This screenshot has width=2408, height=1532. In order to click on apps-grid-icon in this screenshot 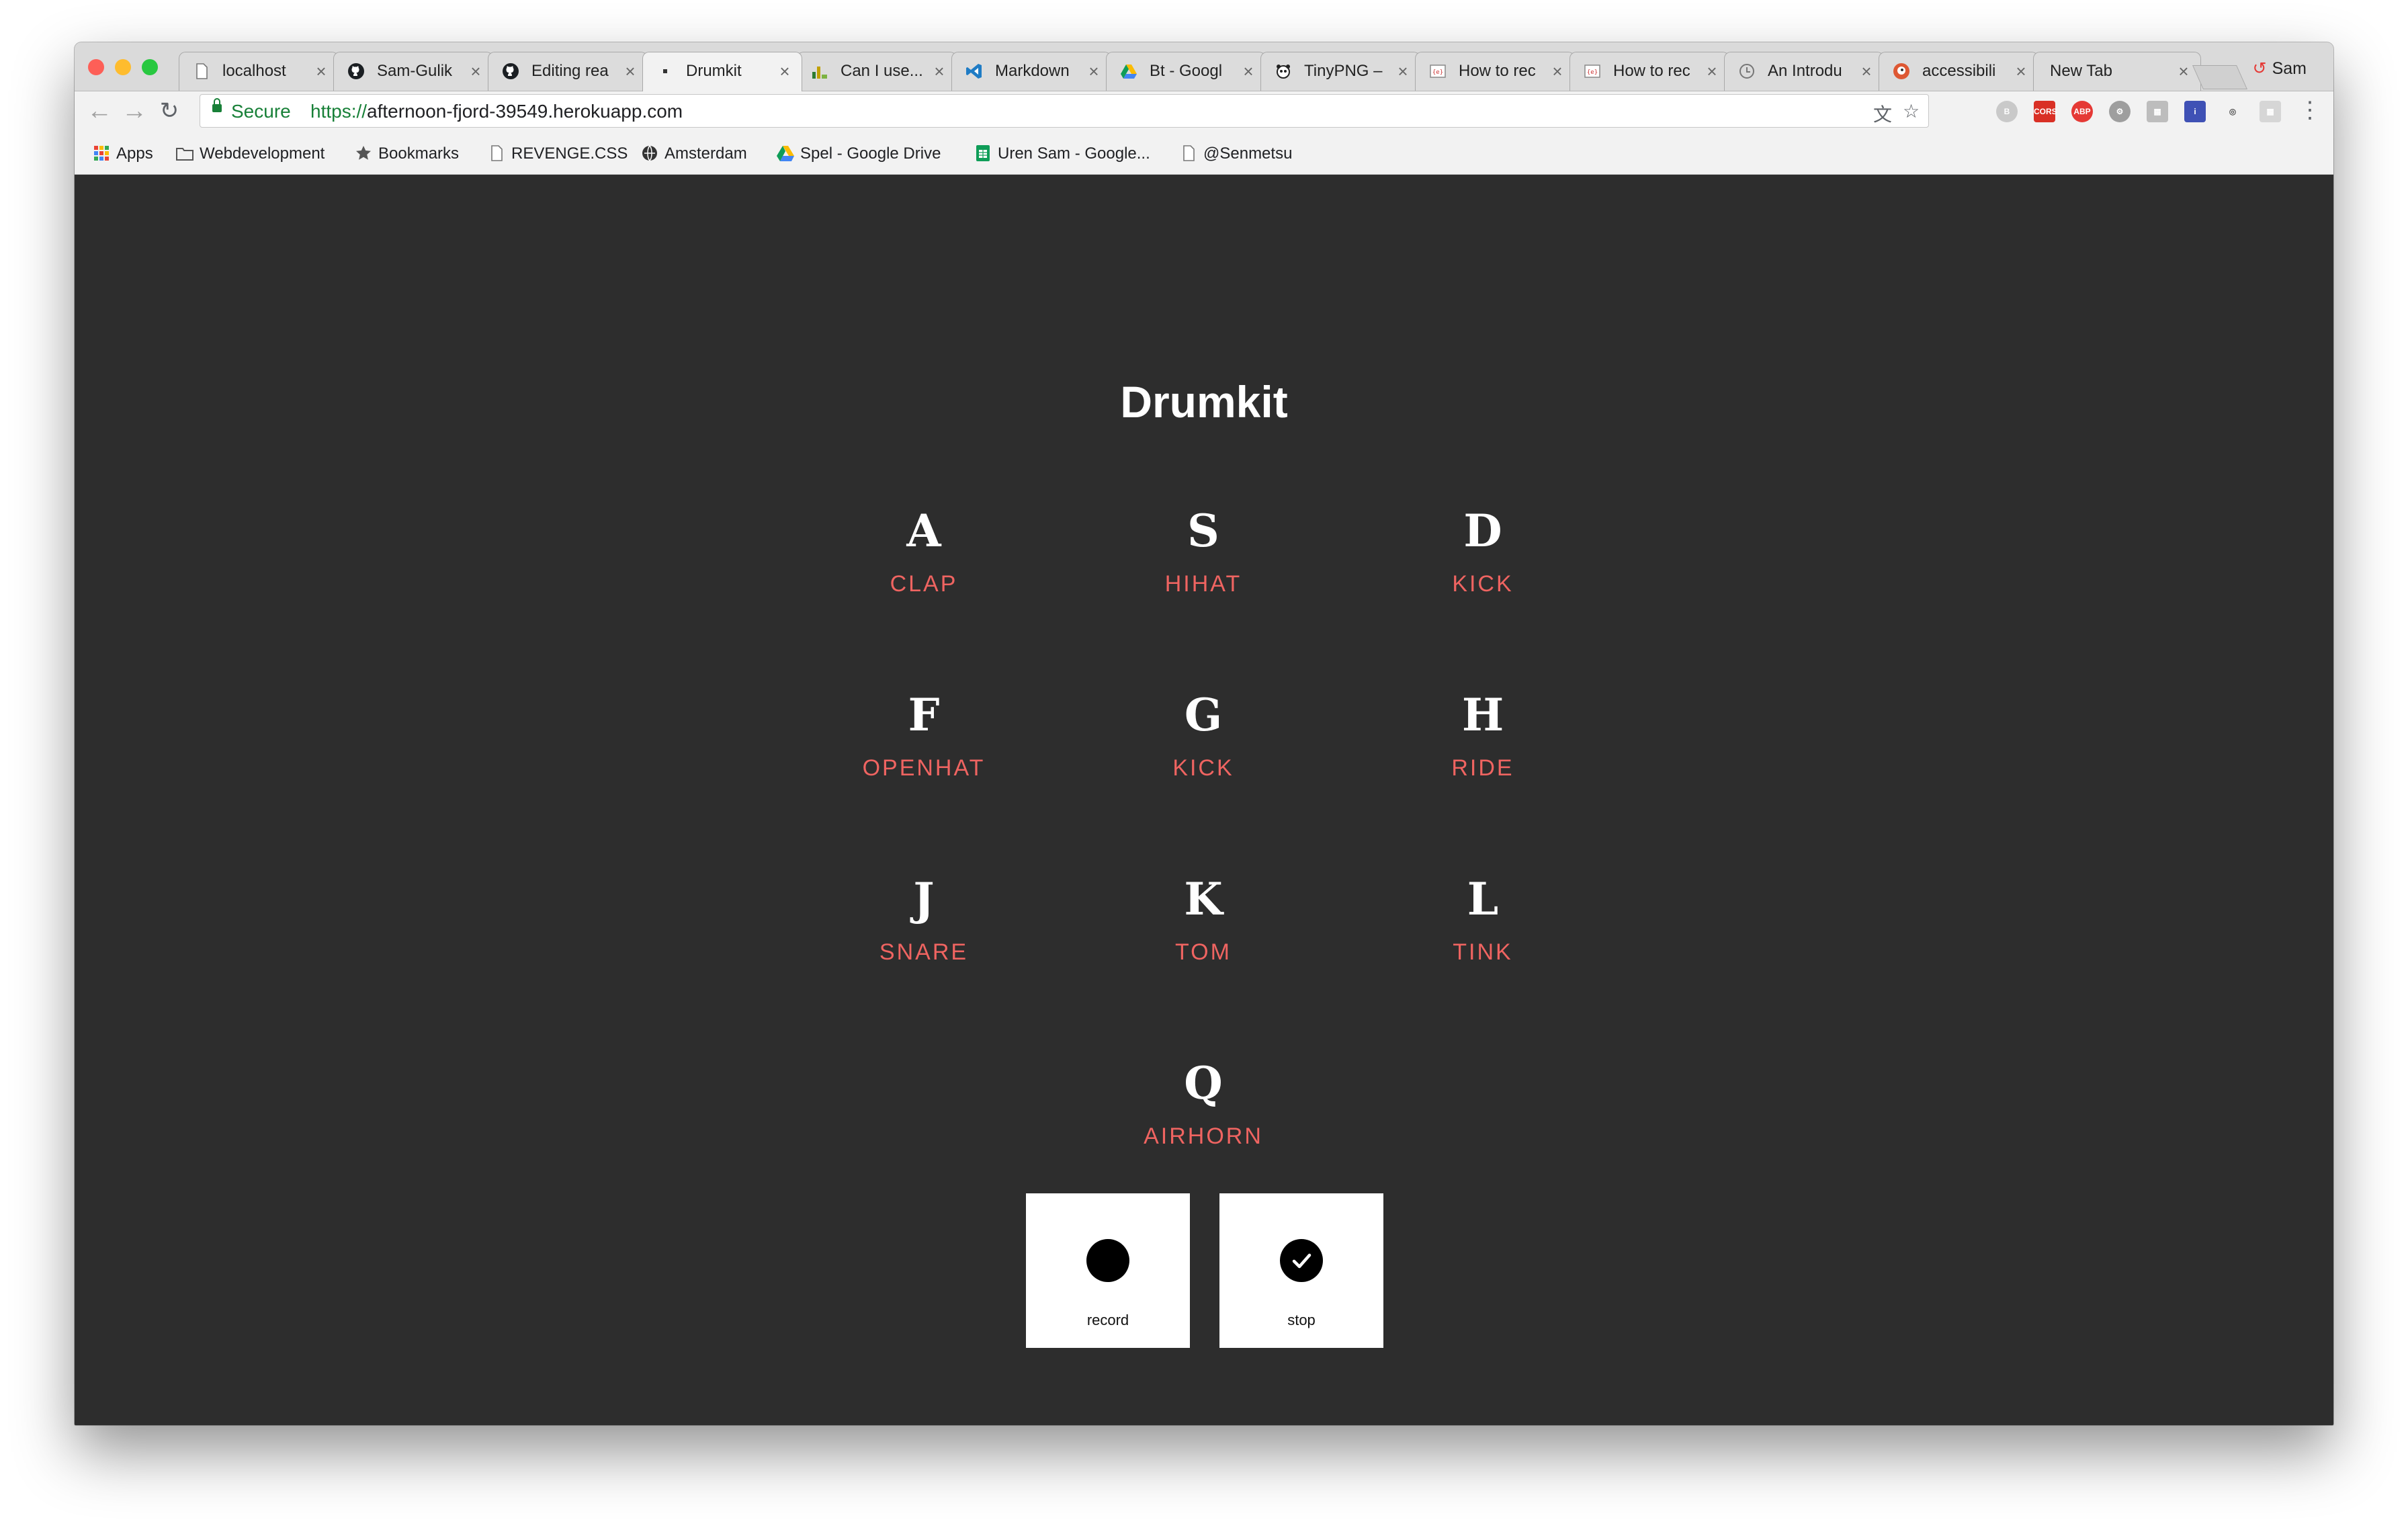, I will do `click(101, 153)`.